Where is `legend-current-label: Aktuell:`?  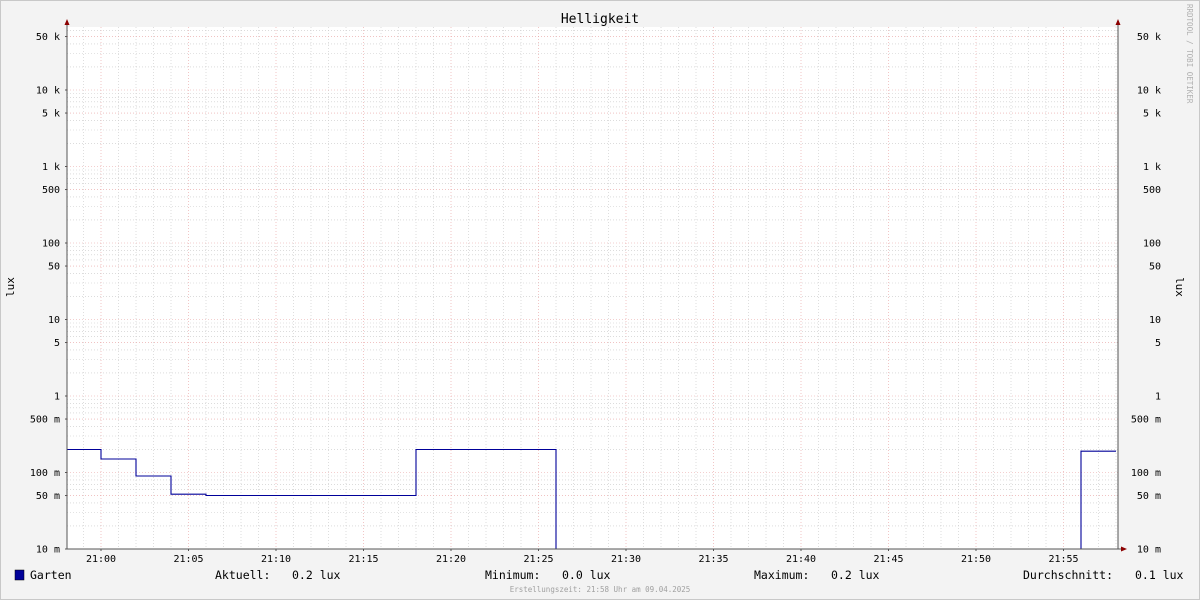 legend-current-label: Aktuell: is located at coordinates (242, 575).